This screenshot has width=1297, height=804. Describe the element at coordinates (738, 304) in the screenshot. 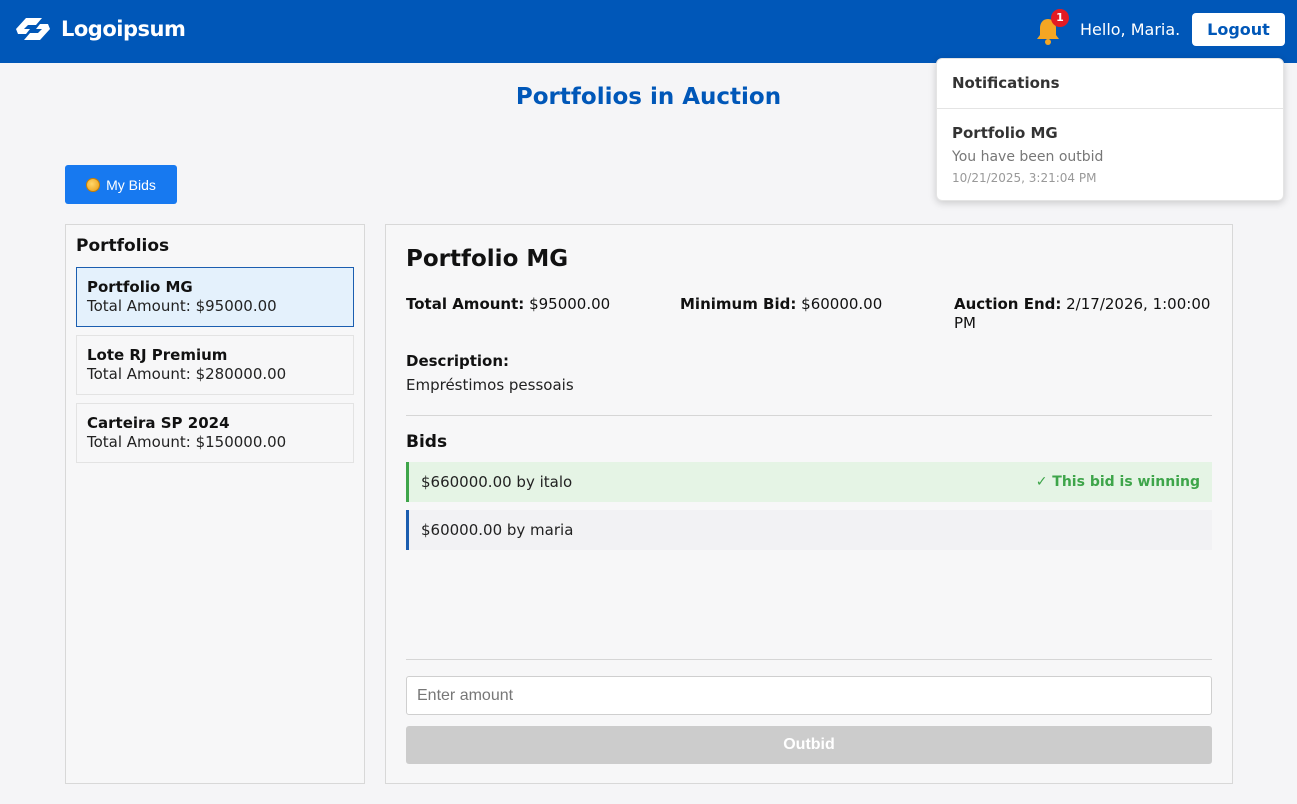

I see `minimum-bid-label: Minimum Bid:` at that location.